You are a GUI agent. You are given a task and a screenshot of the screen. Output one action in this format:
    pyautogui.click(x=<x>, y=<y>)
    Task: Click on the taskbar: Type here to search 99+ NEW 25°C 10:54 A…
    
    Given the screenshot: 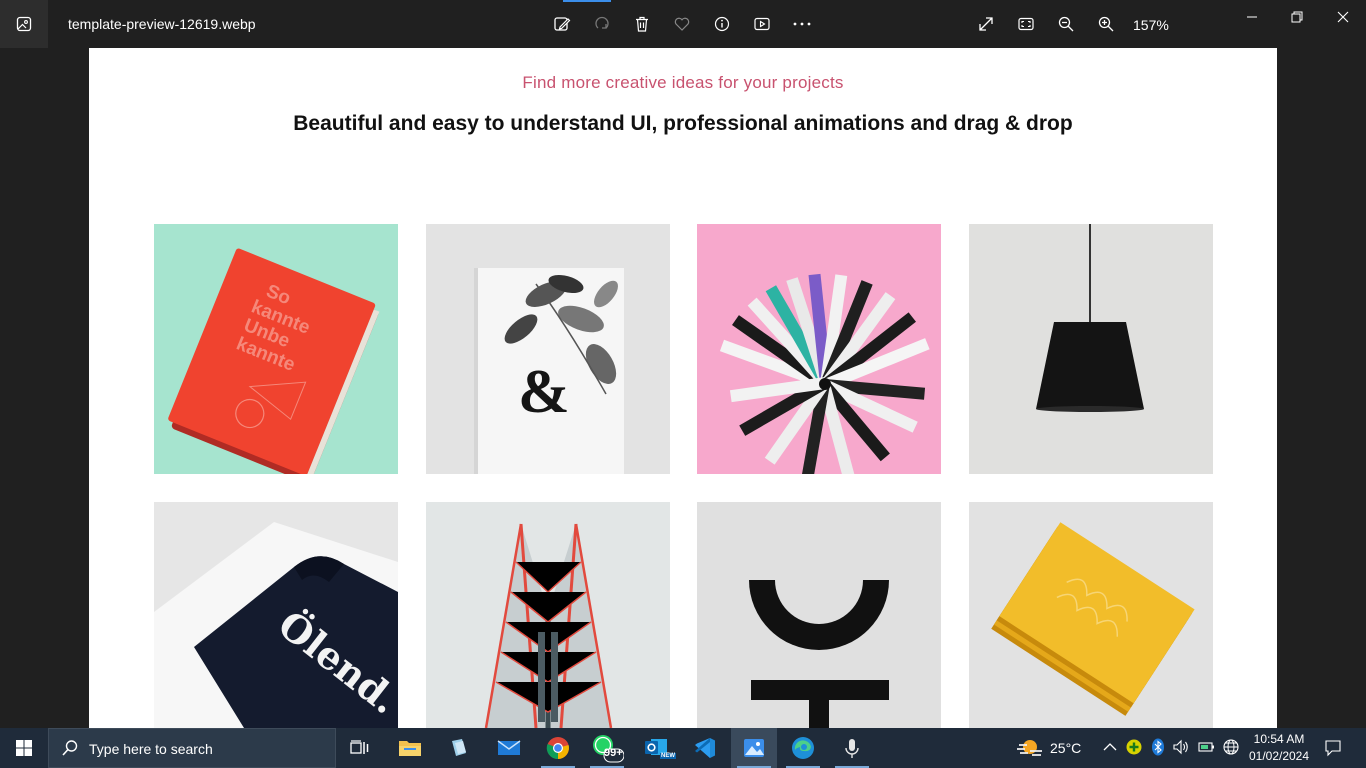 What is the action you would take?
    pyautogui.click(x=683, y=748)
    